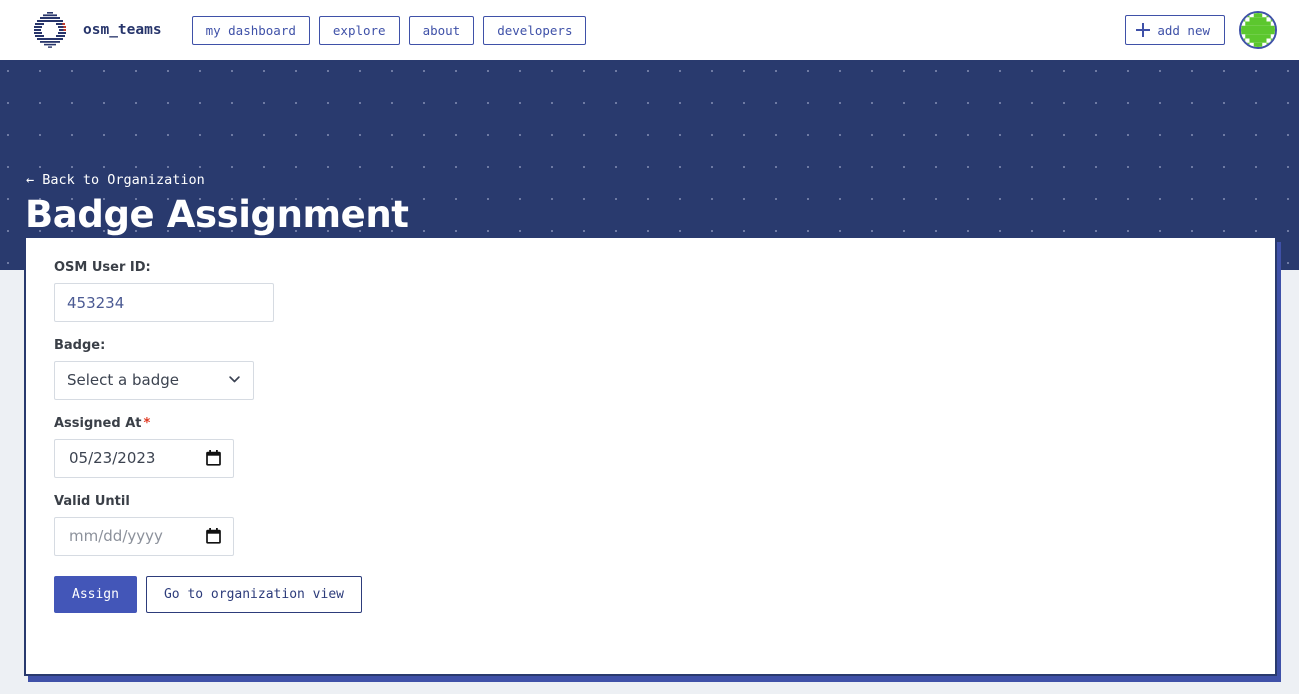 This screenshot has height=694, width=1299. Describe the element at coordinates (250, 30) in the screenshot. I see `nav-my-dashboard: my dashboard` at that location.